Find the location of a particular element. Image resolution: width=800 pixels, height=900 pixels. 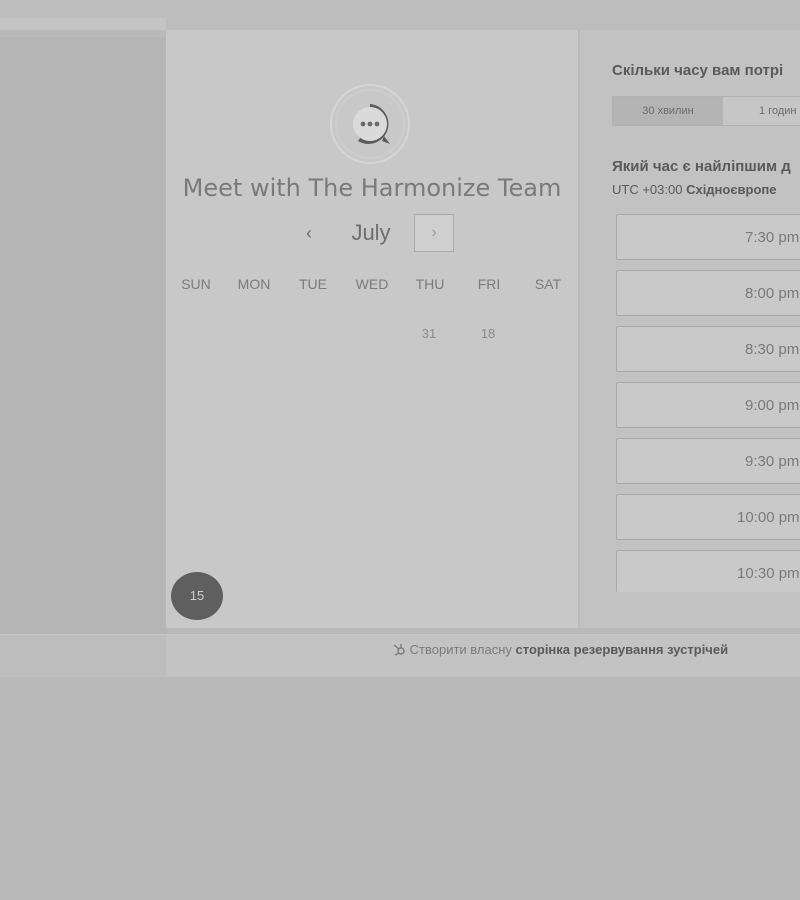

time-slot-label: 8:30 pm is located at coordinates (772, 349).